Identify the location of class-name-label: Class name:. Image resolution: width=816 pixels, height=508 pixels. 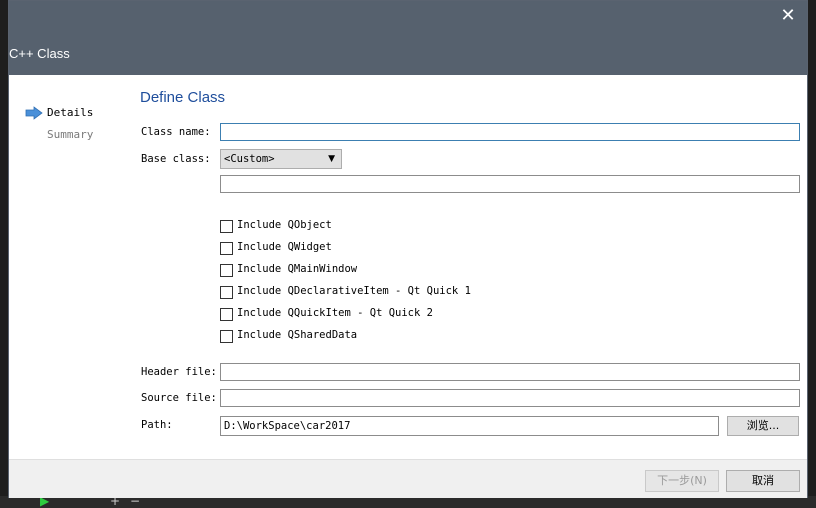
(176, 132).